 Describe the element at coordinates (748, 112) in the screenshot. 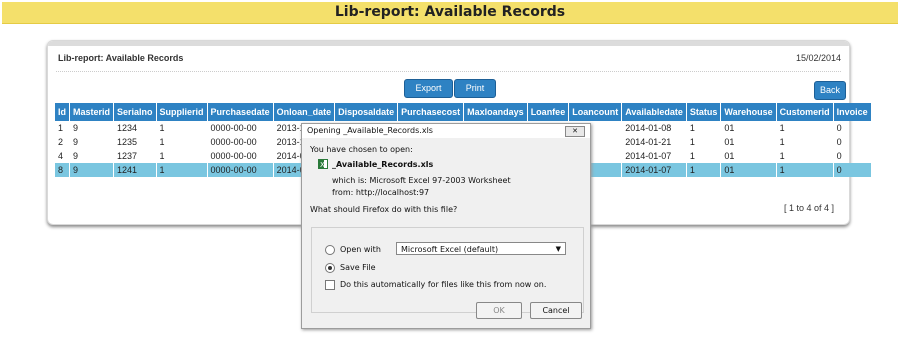

I see `column-header: Warehouse` at that location.